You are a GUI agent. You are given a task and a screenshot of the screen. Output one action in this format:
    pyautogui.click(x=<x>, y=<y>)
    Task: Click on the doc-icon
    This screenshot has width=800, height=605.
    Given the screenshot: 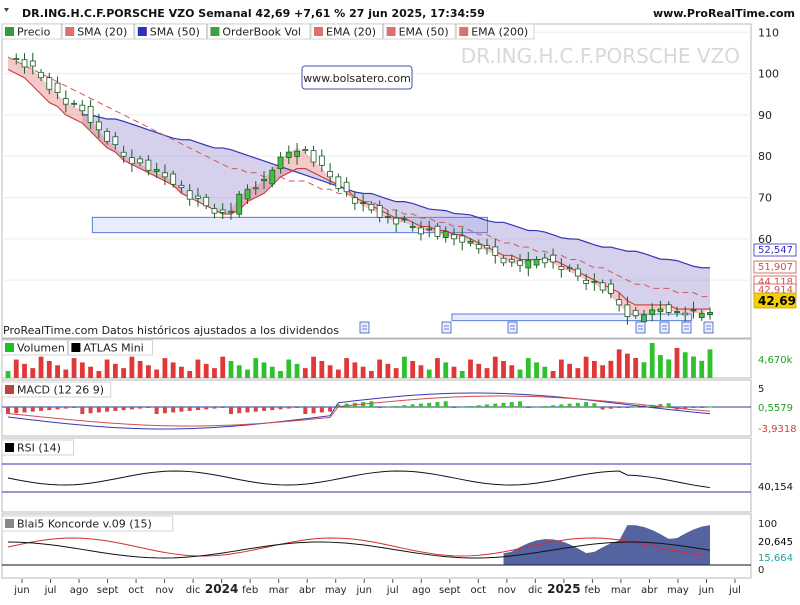 What is the action you would take?
    pyautogui.click(x=364, y=327)
    